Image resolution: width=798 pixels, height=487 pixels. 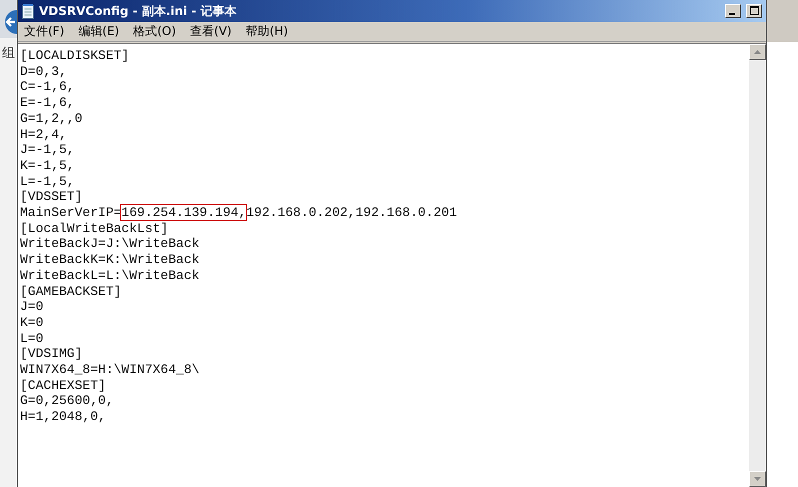 I want to click on highlighted-text: 169.254.139.194,, so click(x=183, y=212).